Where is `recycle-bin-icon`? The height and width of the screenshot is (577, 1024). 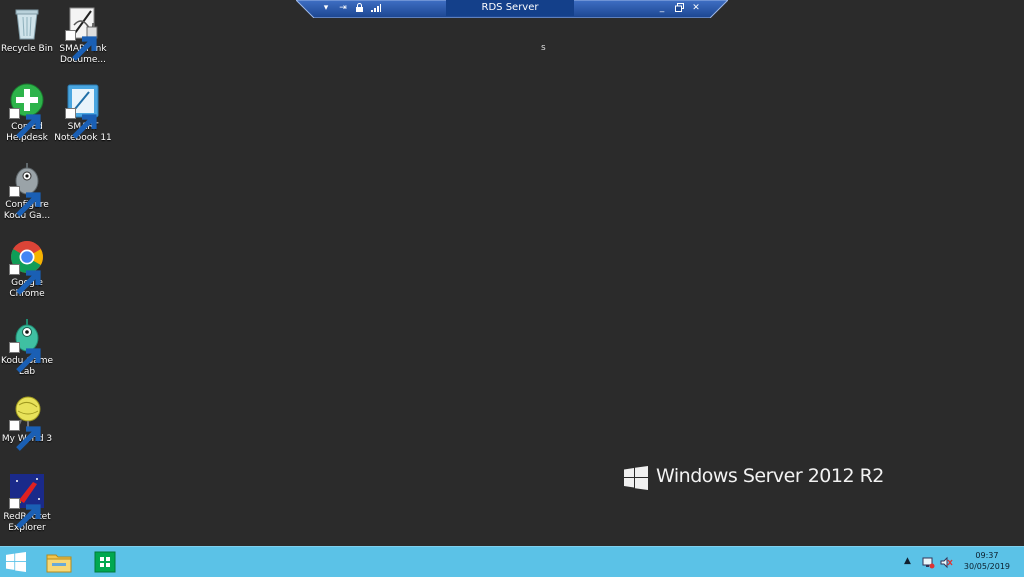 recycle-bin-icon is located at coordinates (27, 23).